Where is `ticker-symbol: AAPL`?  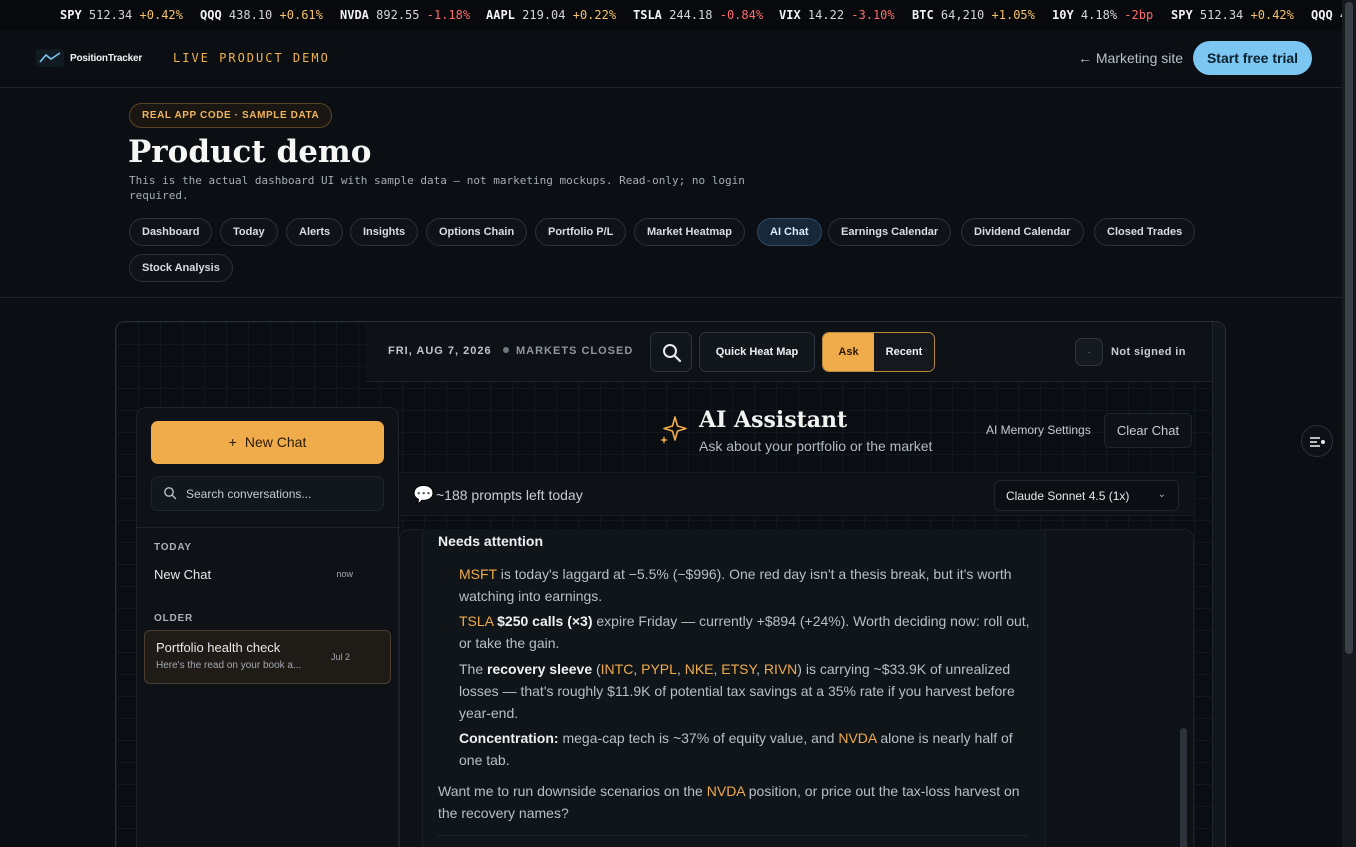 ticker-symbol: AAPL is located at coordinates (500, 15).